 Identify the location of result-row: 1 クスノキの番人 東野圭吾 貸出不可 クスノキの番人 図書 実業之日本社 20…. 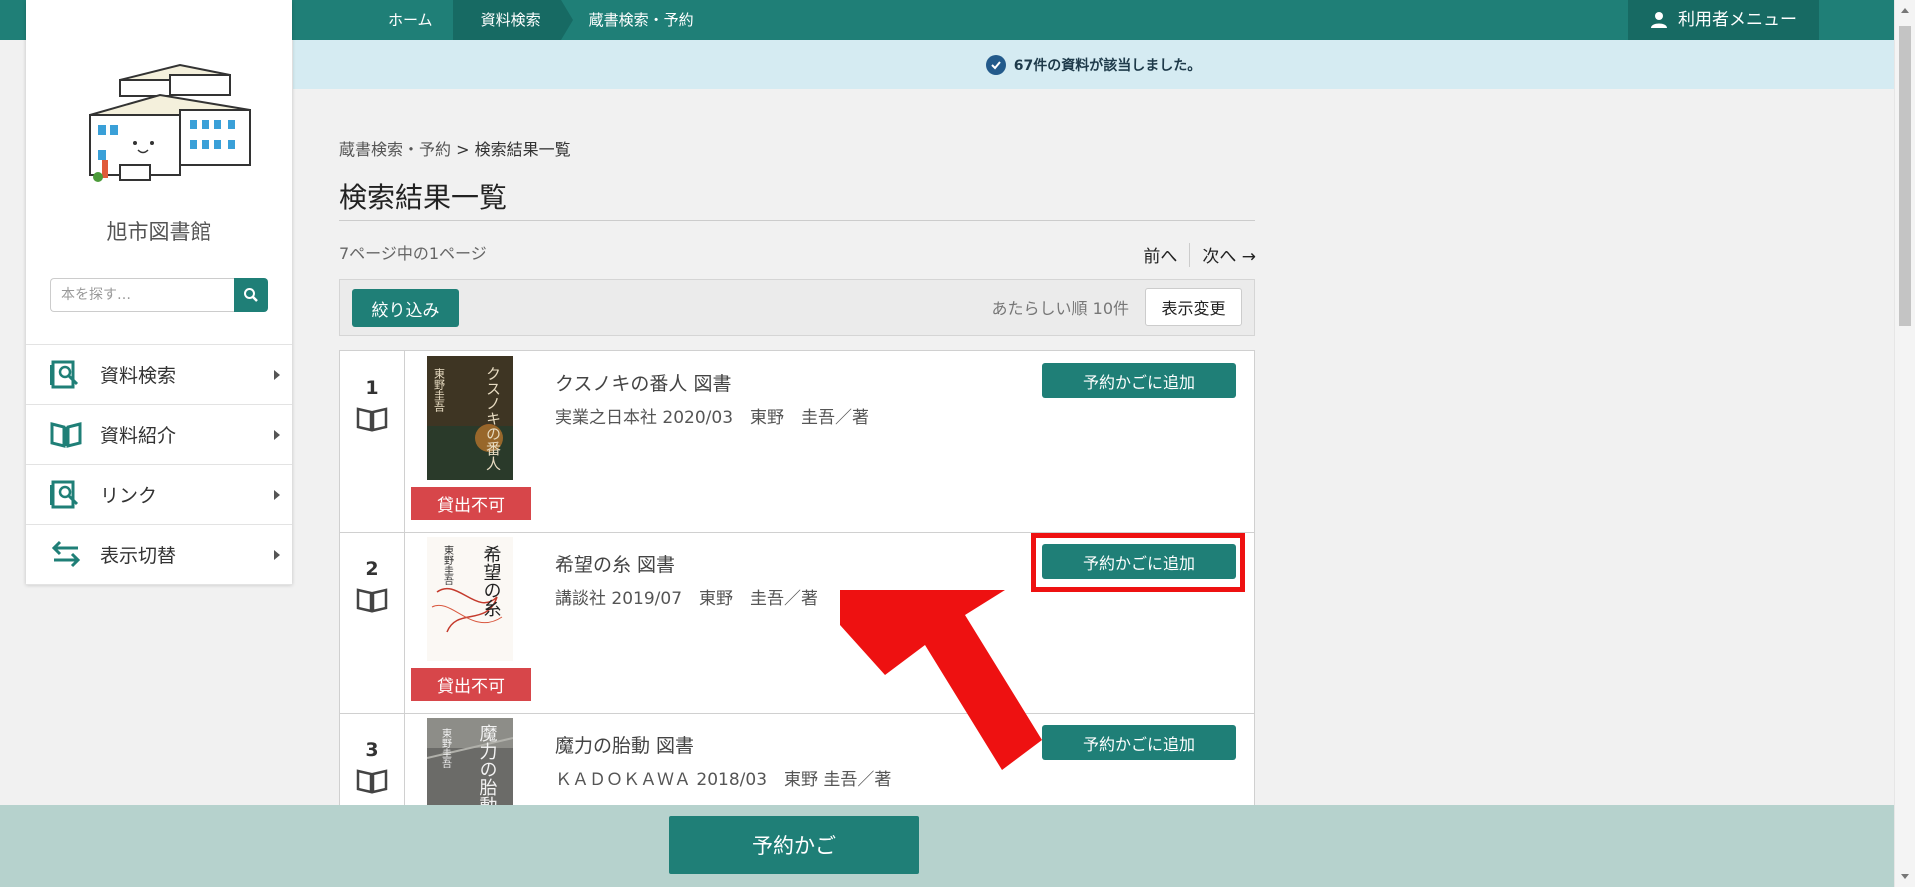
(797, 442).